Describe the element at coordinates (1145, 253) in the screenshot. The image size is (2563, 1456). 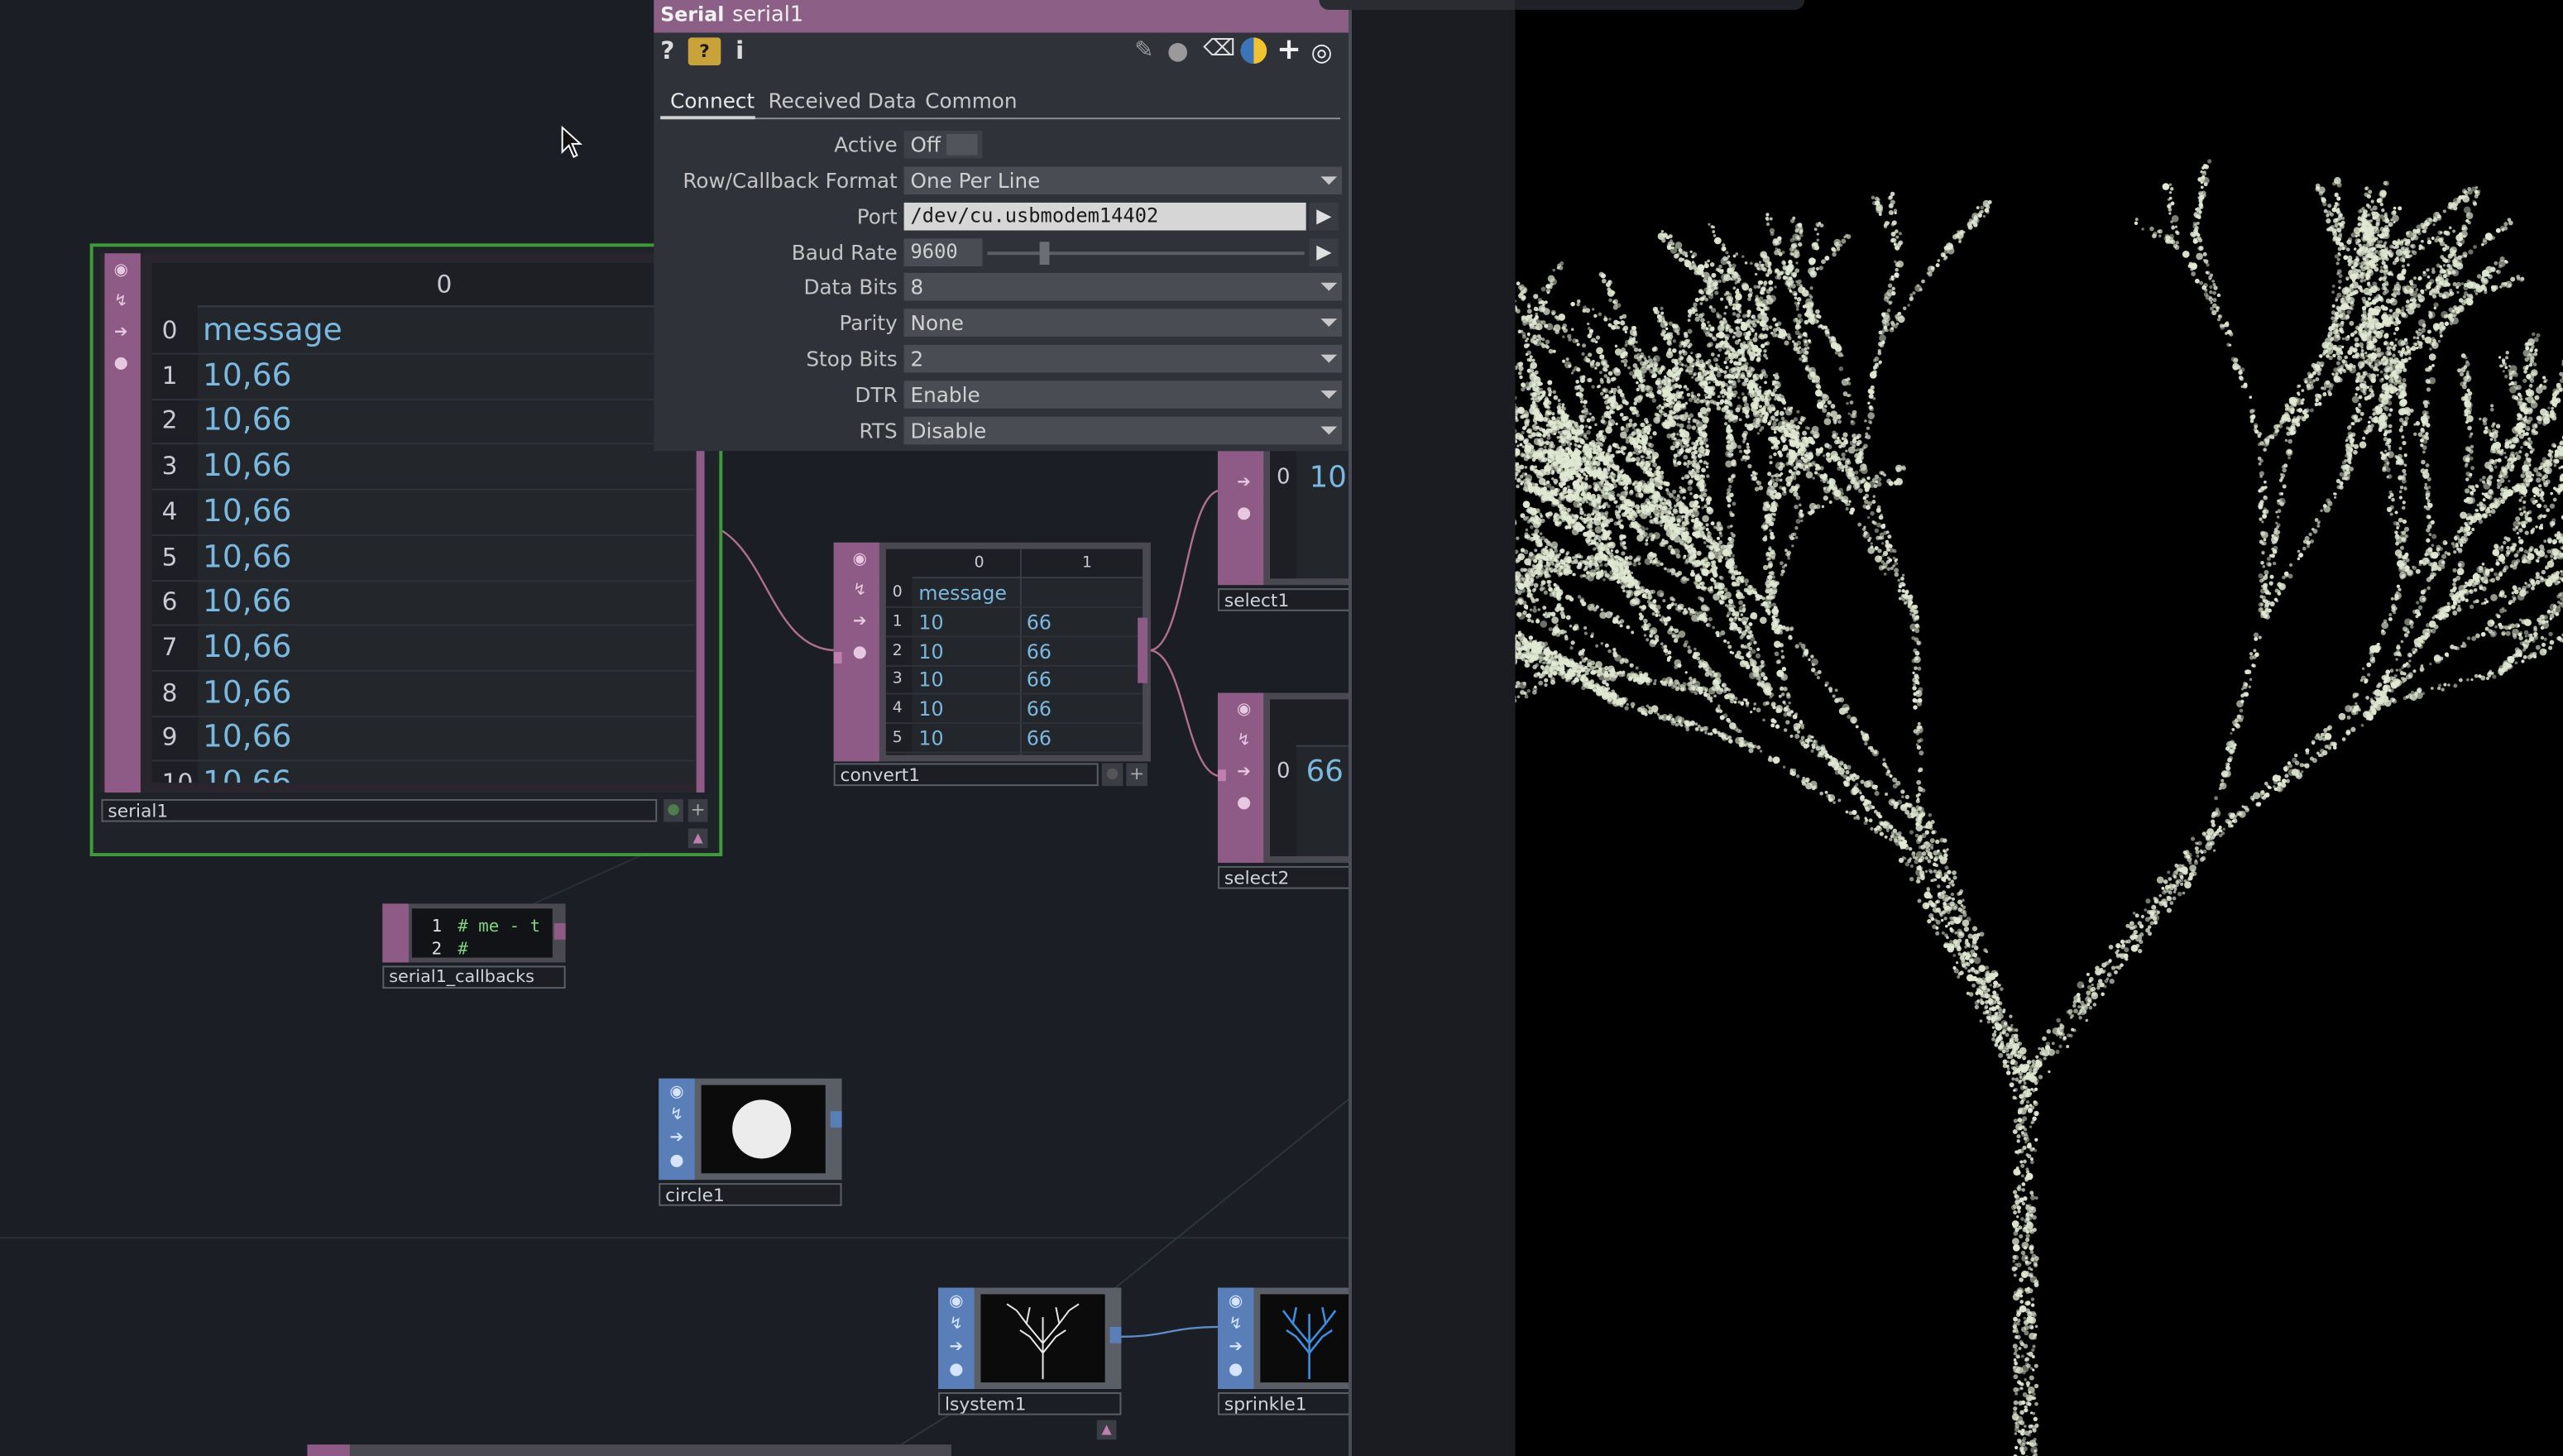
I see `baud-slider-track` at that location.